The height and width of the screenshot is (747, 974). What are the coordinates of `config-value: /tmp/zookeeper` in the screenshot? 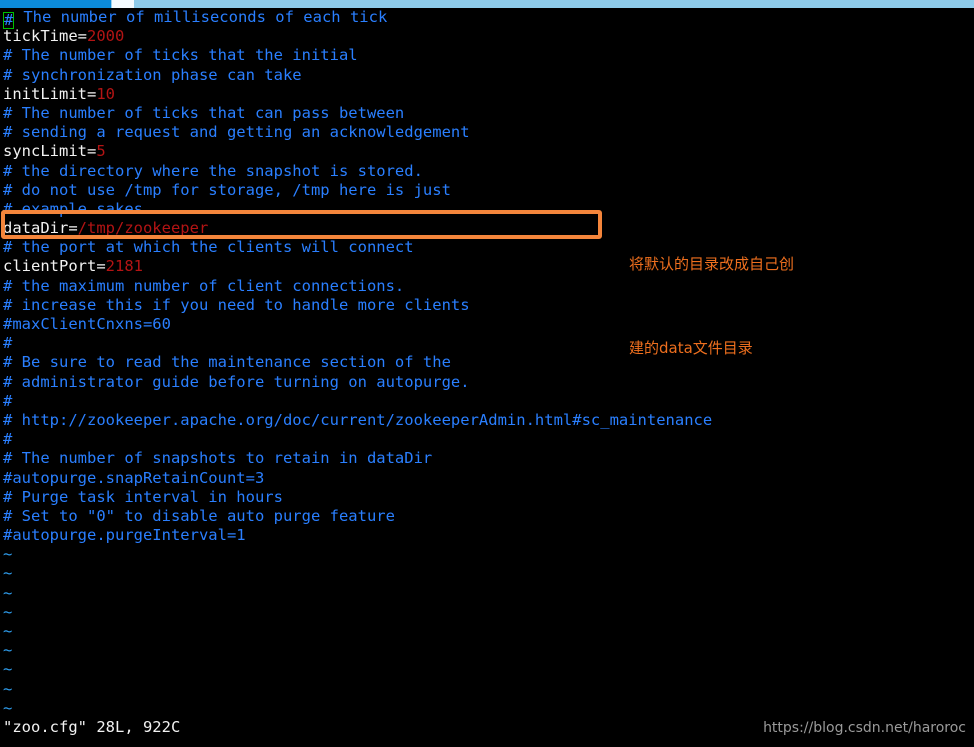 It's located at (143, 228).